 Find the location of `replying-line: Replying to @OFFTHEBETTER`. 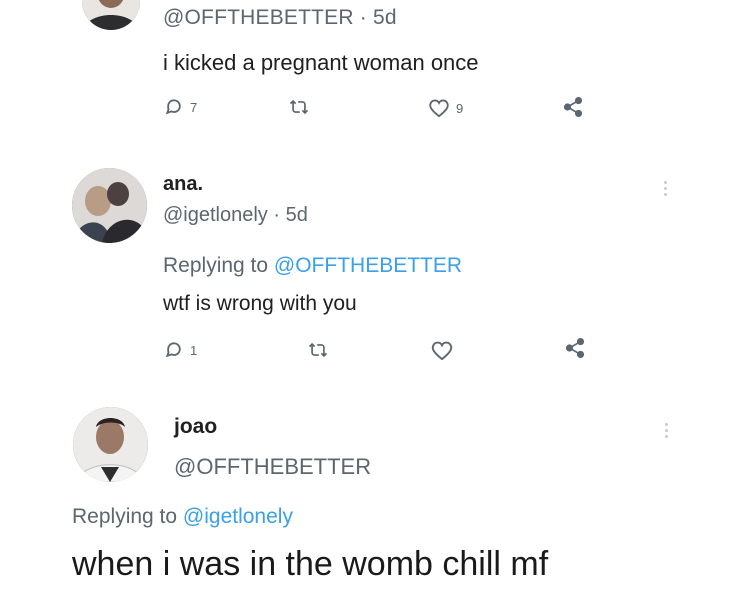

replying-line: Replying to @OFFTHEBETTER is located at coordinates (312, 266).